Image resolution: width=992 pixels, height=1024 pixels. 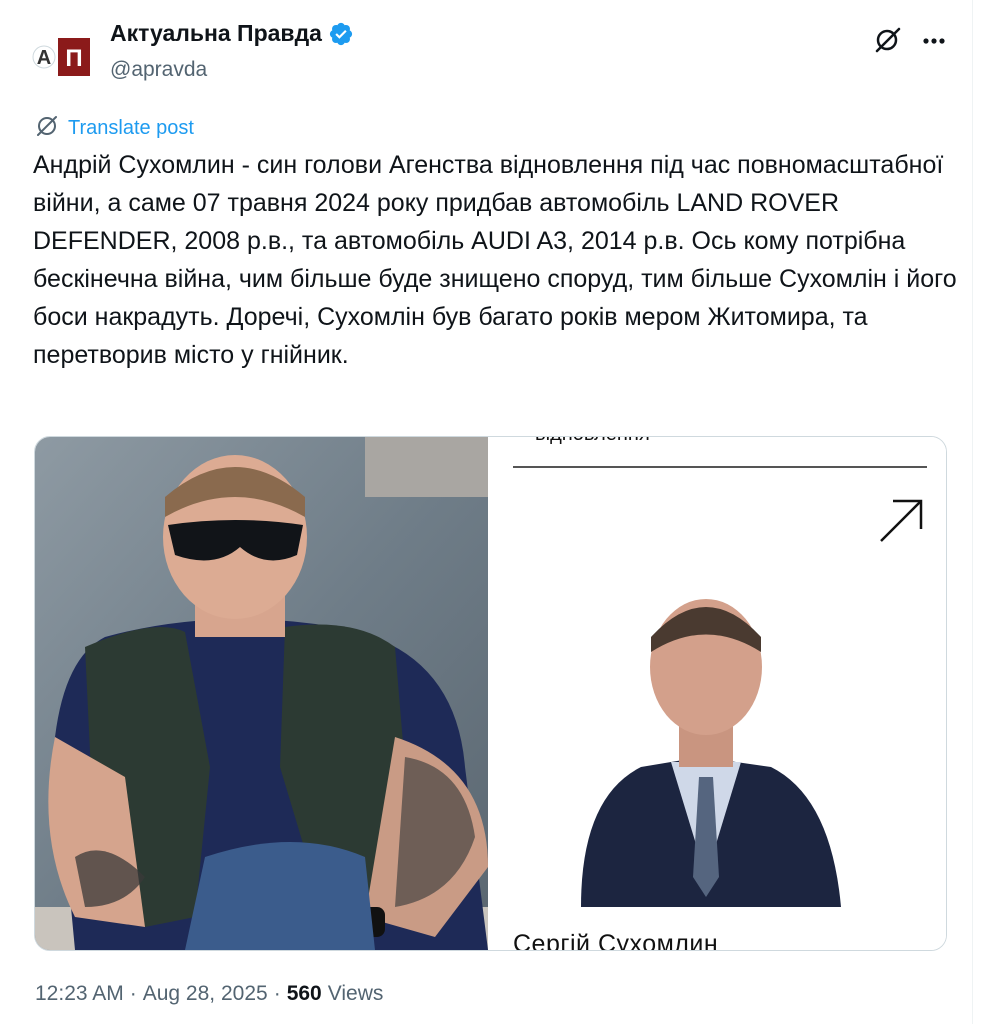 What do you see at coordinates (44, 58) in the screenshot?
I see `svg-text: А` at bounding box center [44, 58].